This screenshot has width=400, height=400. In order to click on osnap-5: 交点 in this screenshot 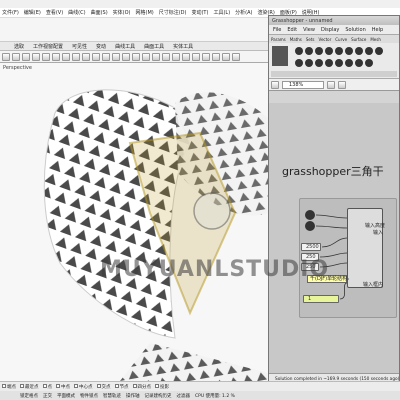, I will do `click(103, 387)`.